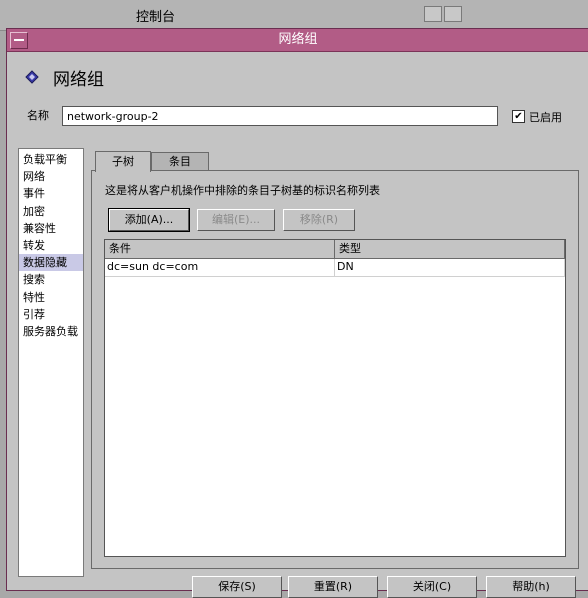 This screenshot has height=598, width=588. What do you see at coordinates (242, 190) in the screenshot?
I see `panel-description: 这是将从客户机操作中排除的条目子树基的标识名称列表` at bounding box center [242, 190].